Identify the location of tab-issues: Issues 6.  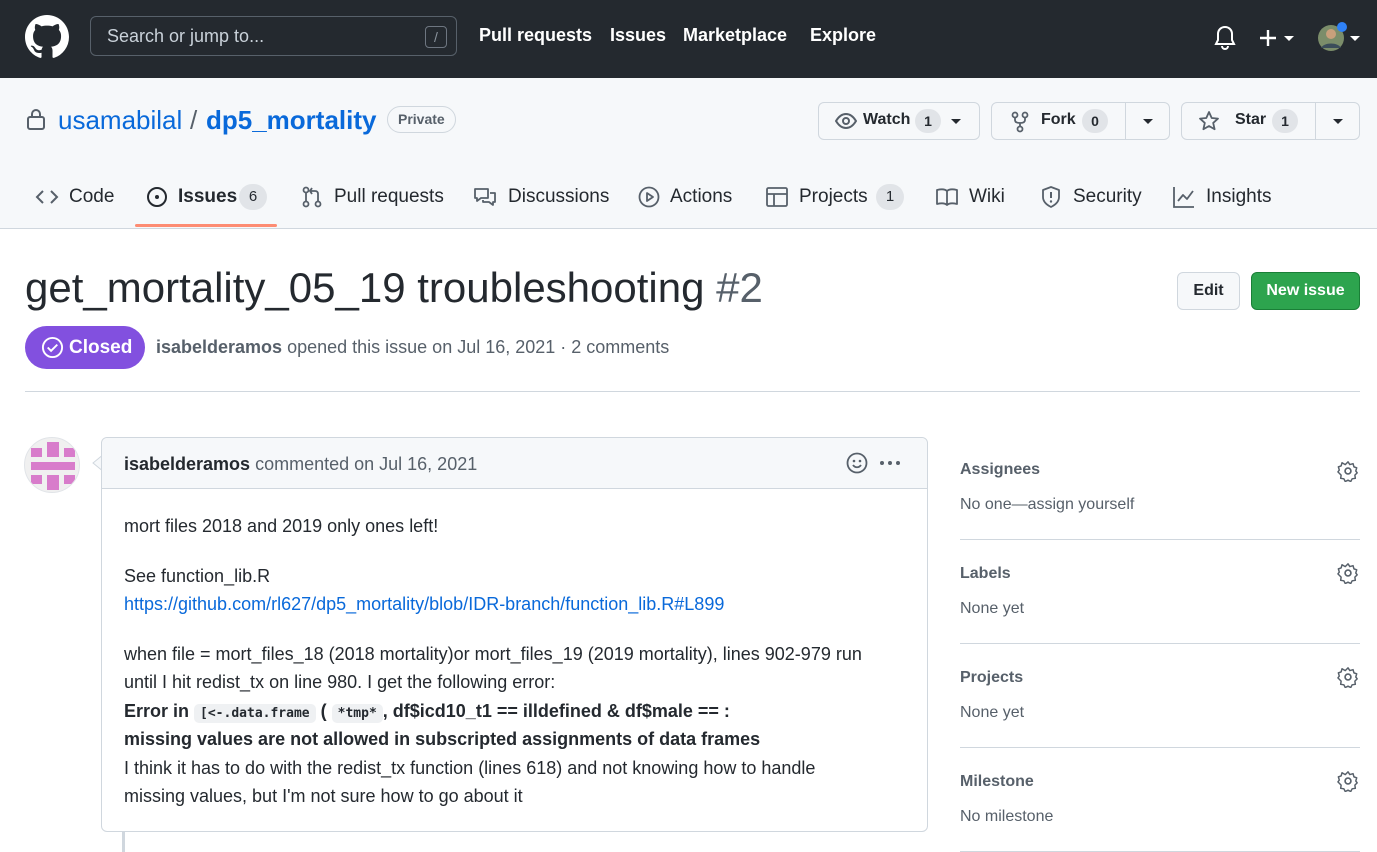
(207, 200).